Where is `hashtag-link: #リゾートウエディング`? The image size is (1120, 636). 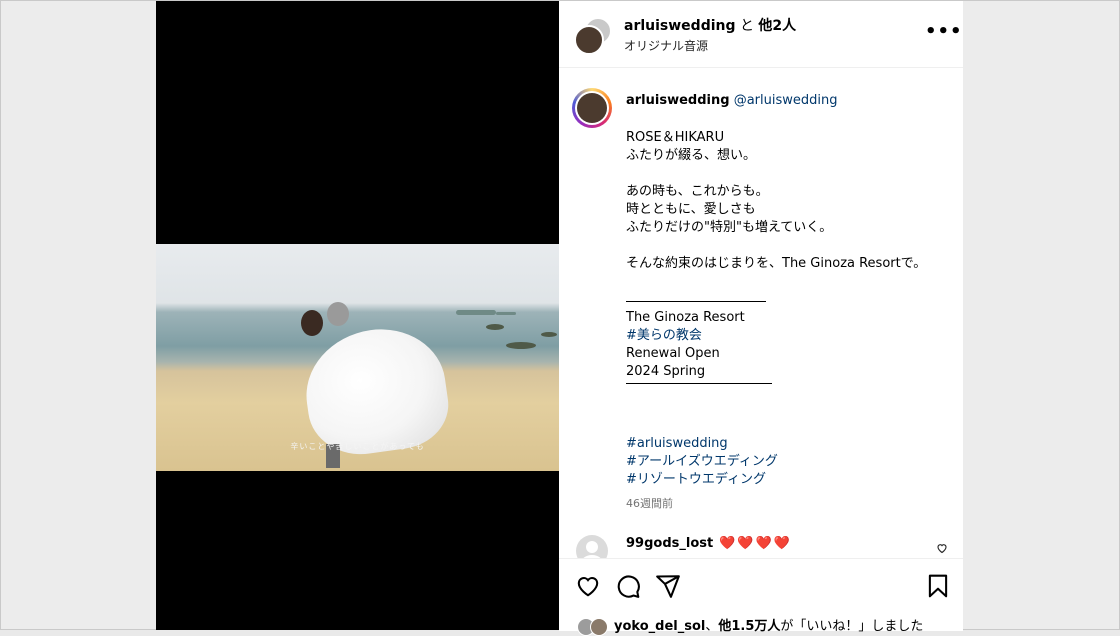 hashtag-link: #リゾートウエディング is located at coordinates (791, 480).